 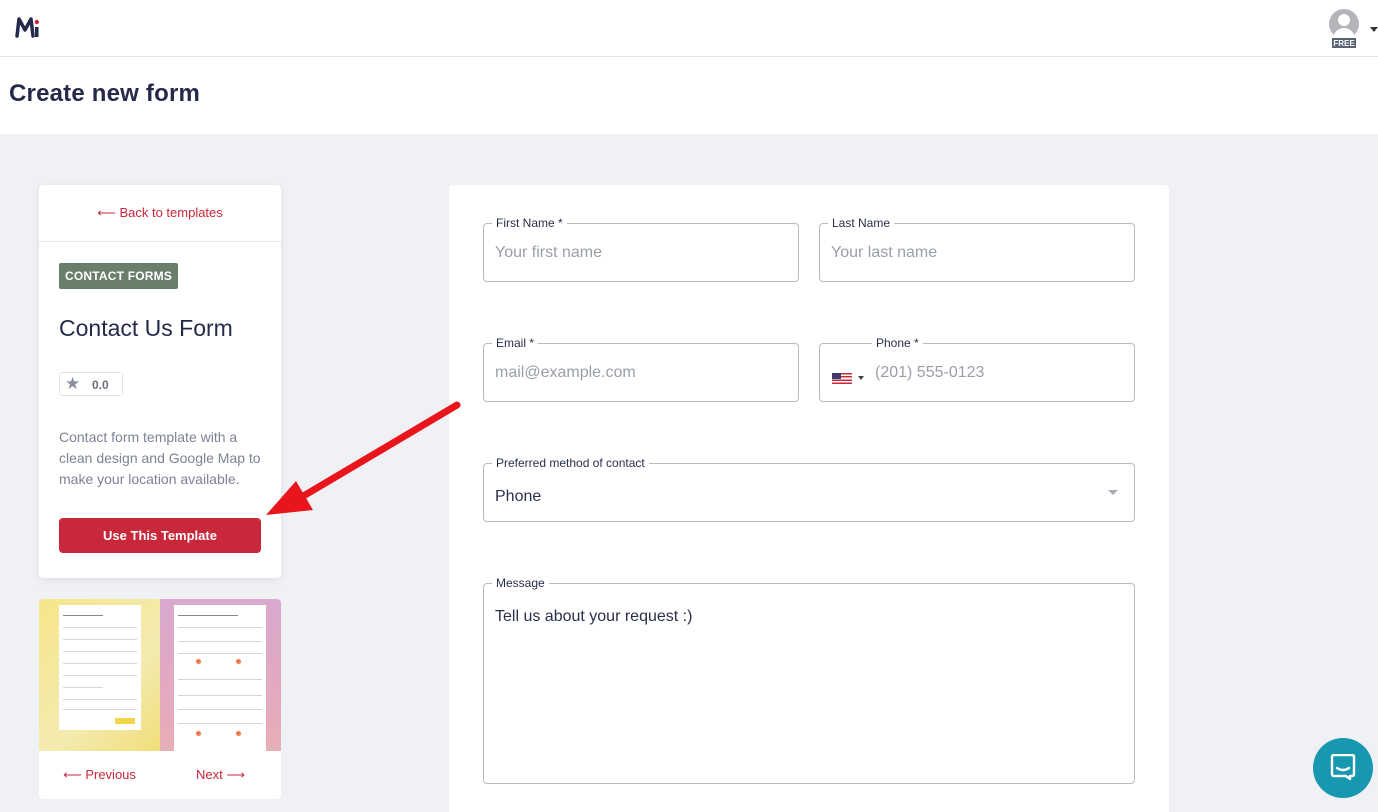 What do you see at coordinates (1344, 43) in the screenshot?
I see `plan-badge: FREE` at bounding box center [1344, 43].